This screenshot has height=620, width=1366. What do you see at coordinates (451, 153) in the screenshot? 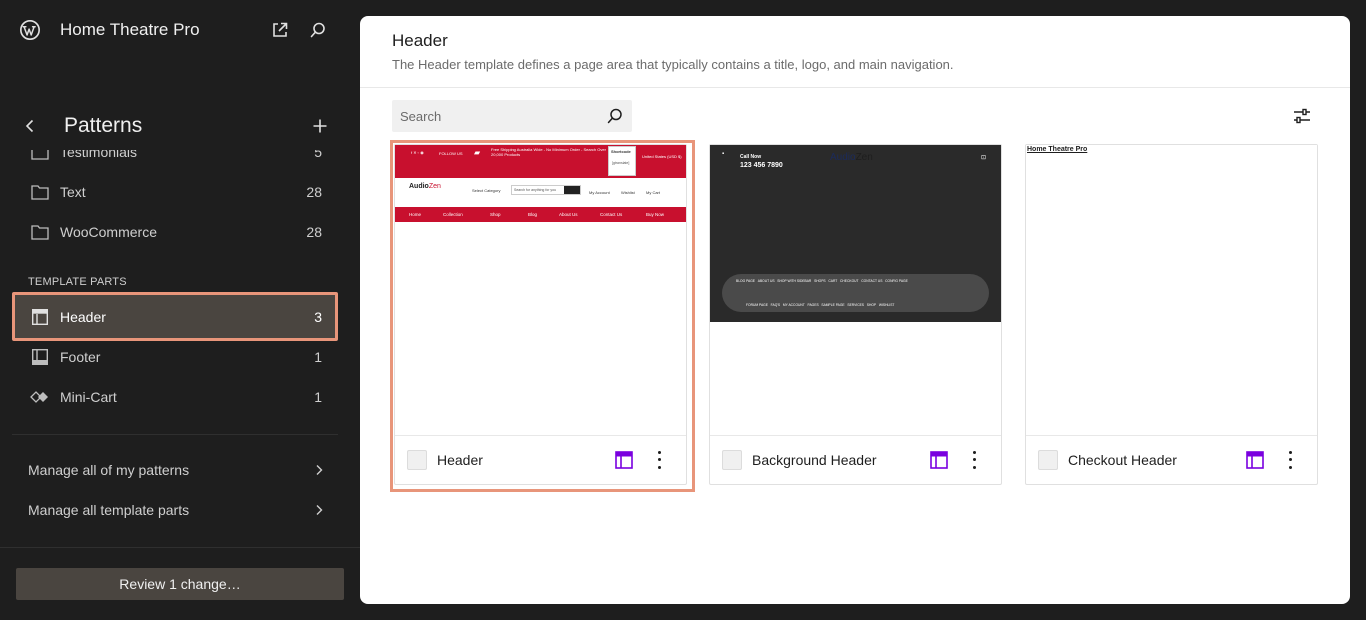
I see `preview-follow-text: FOLLOW US` at bounding box center [451, 153].